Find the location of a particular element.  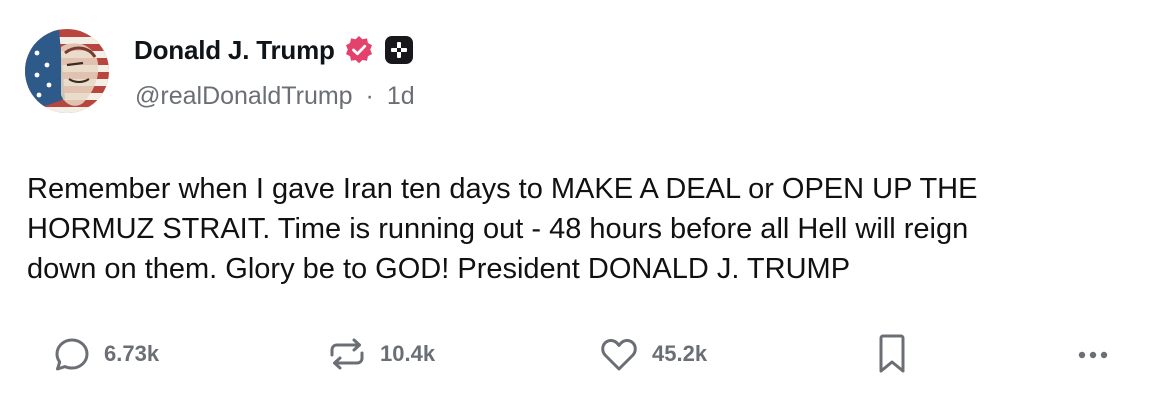

like-count: 45.2k is located at coordinates (680, 353).